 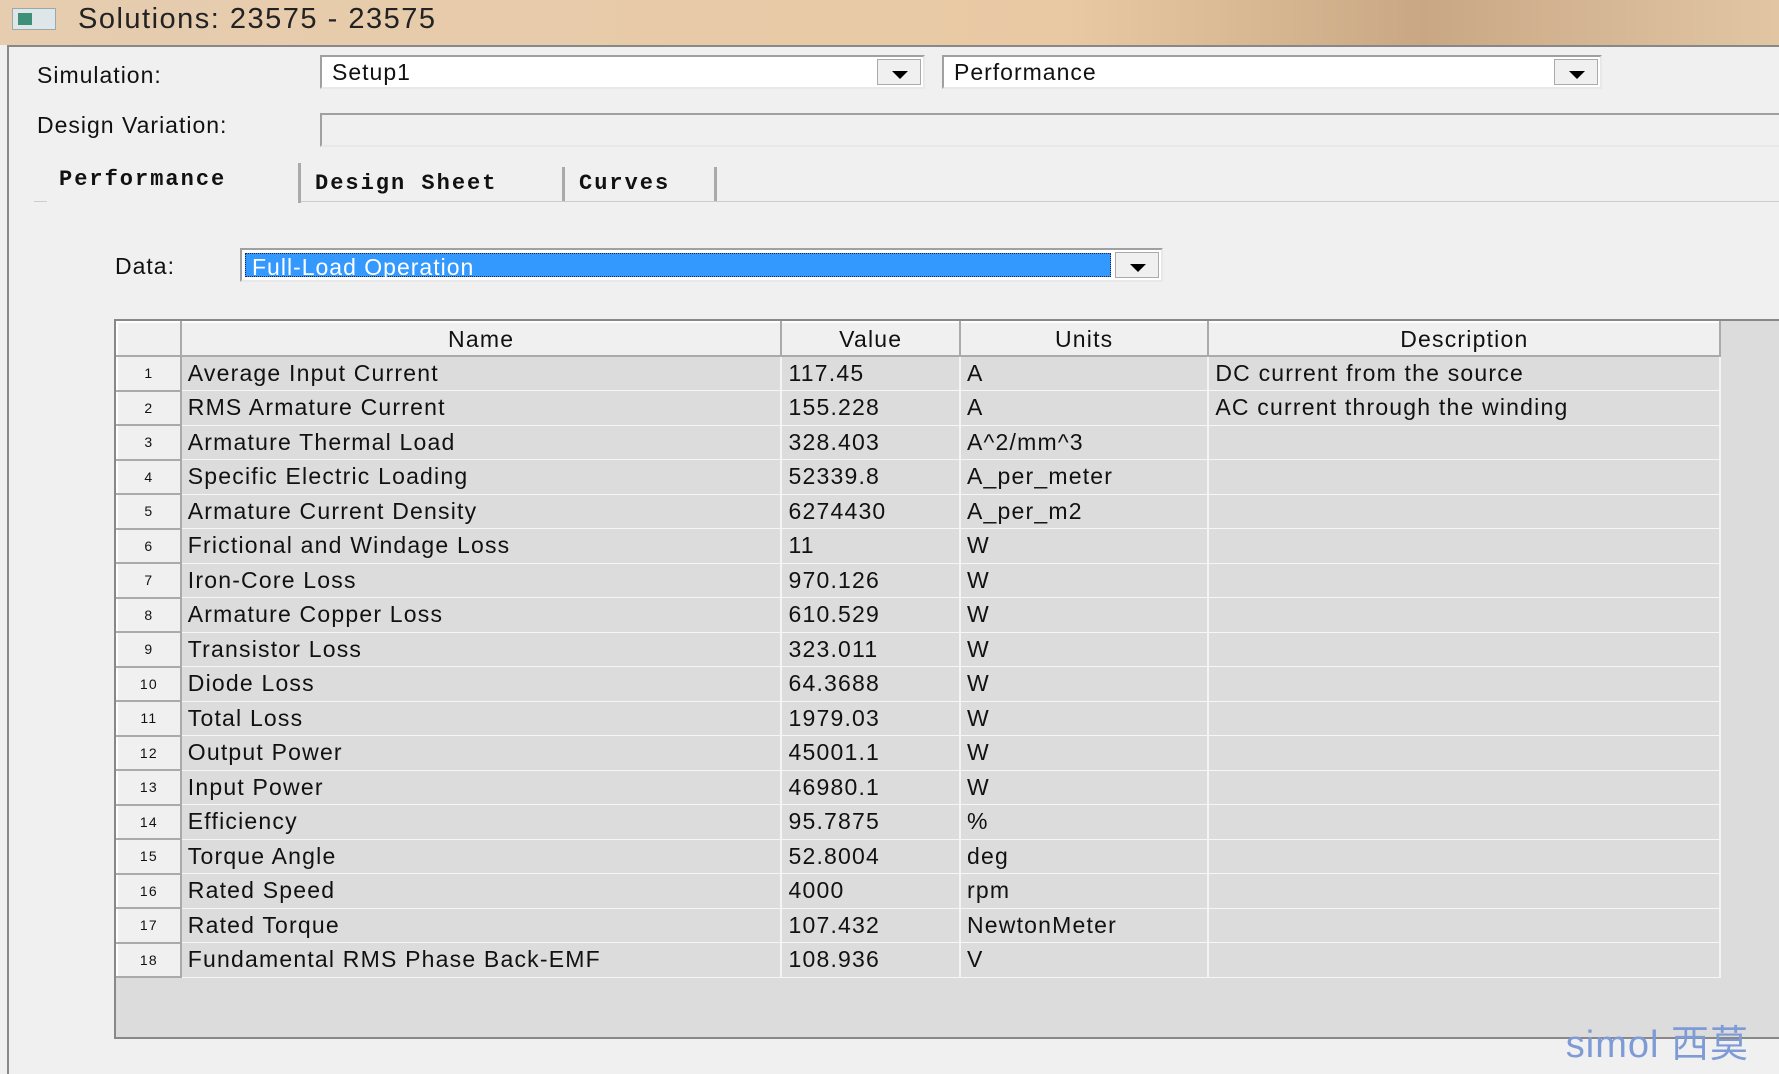 I want to click on cell-name: Average Input Current, so click(x=481, y=373).